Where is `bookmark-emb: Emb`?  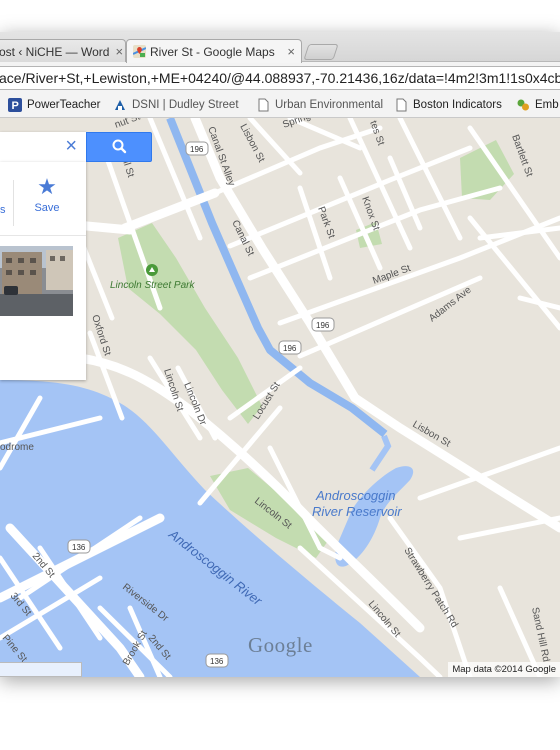 bookmark-emb: Emb is located at coordinates (537, 105).